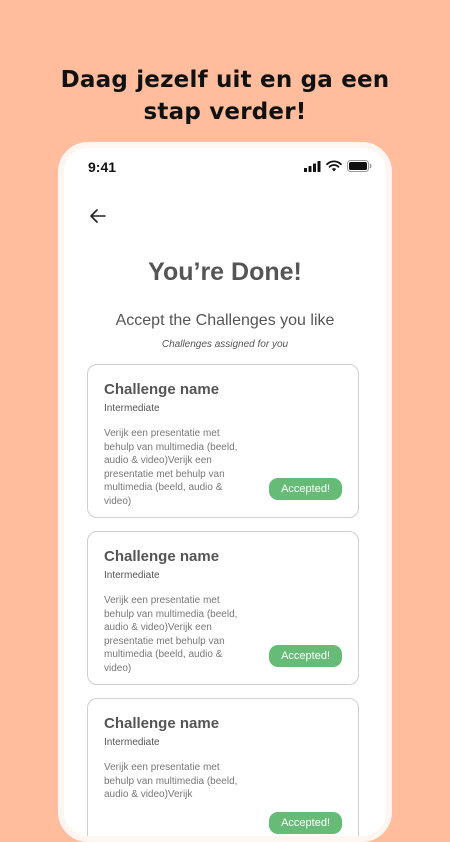 This screenshot has height=842, width=450. Describe the element at coordinates (225, 320) in the screenshot. I see `page-subtitle: Accept the Challenges you like` at that location.